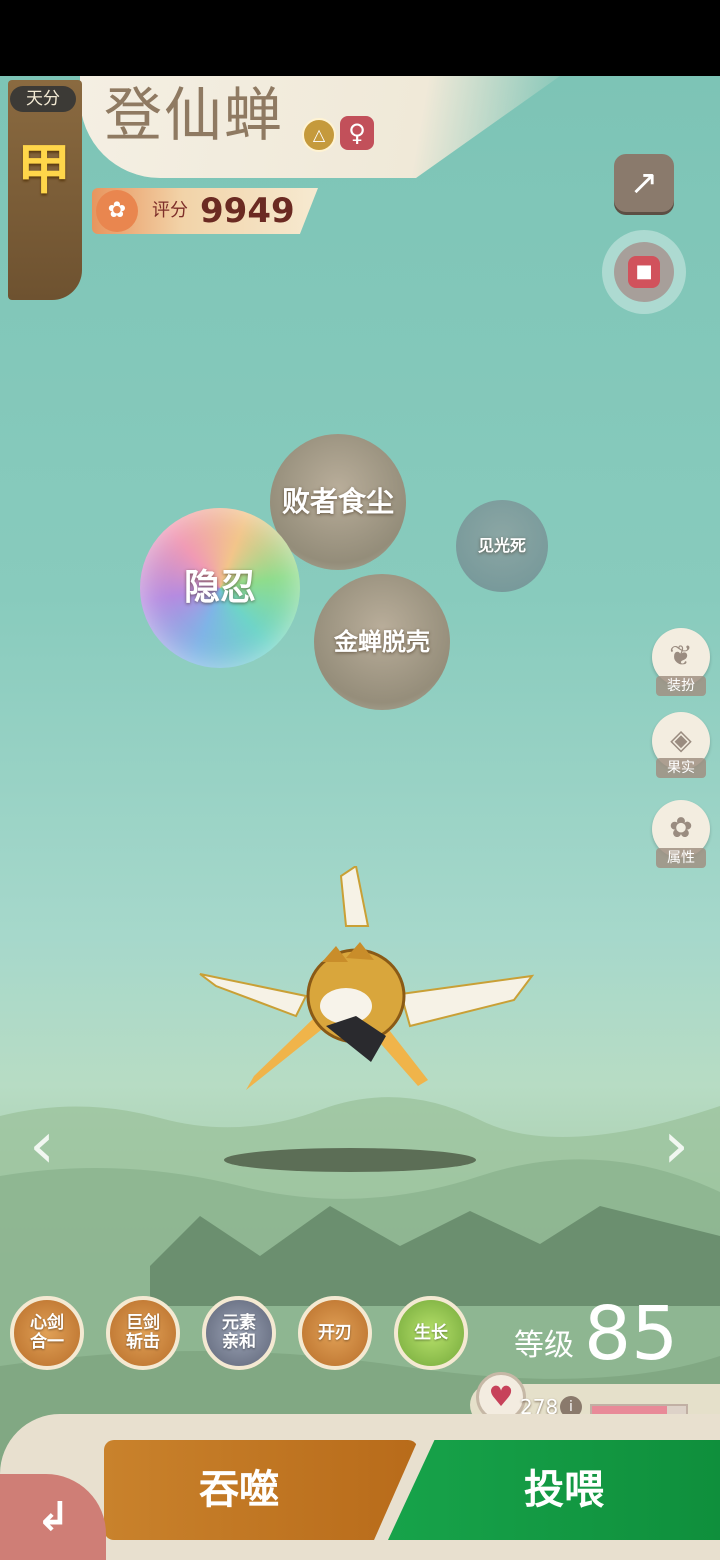  What do you see at coordinates (431, 1333) in the screenshot?
I see `skill-button: 生长` at bounding box center [431, 1333].